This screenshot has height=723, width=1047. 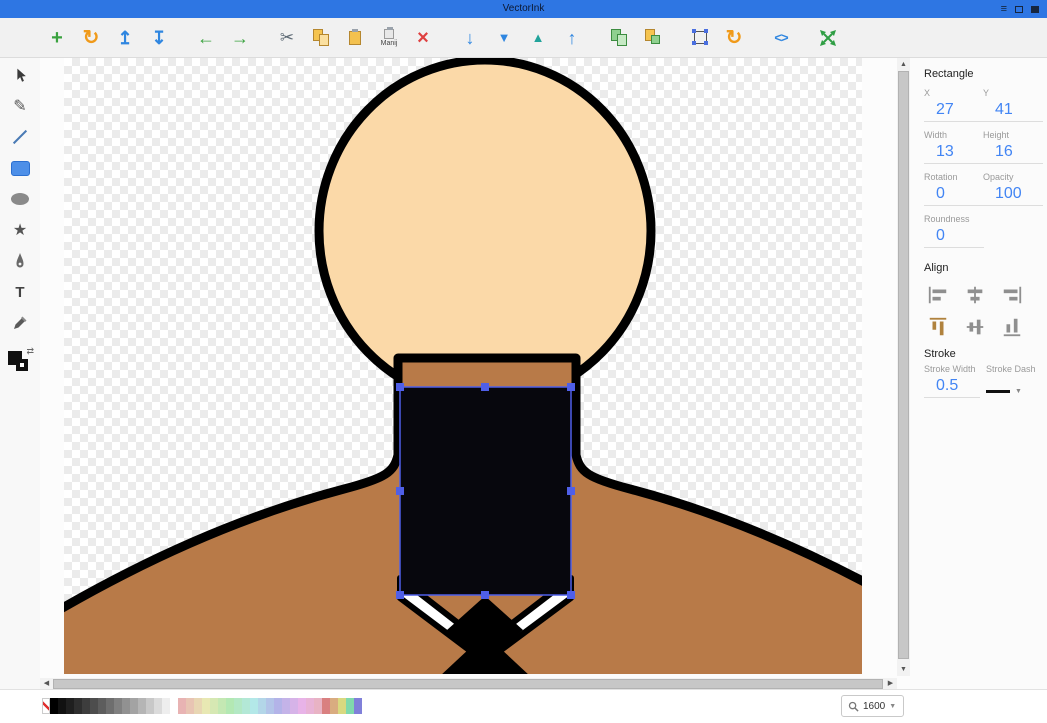 I want to click on edit-nodes-button, so click(x=700, y=38).